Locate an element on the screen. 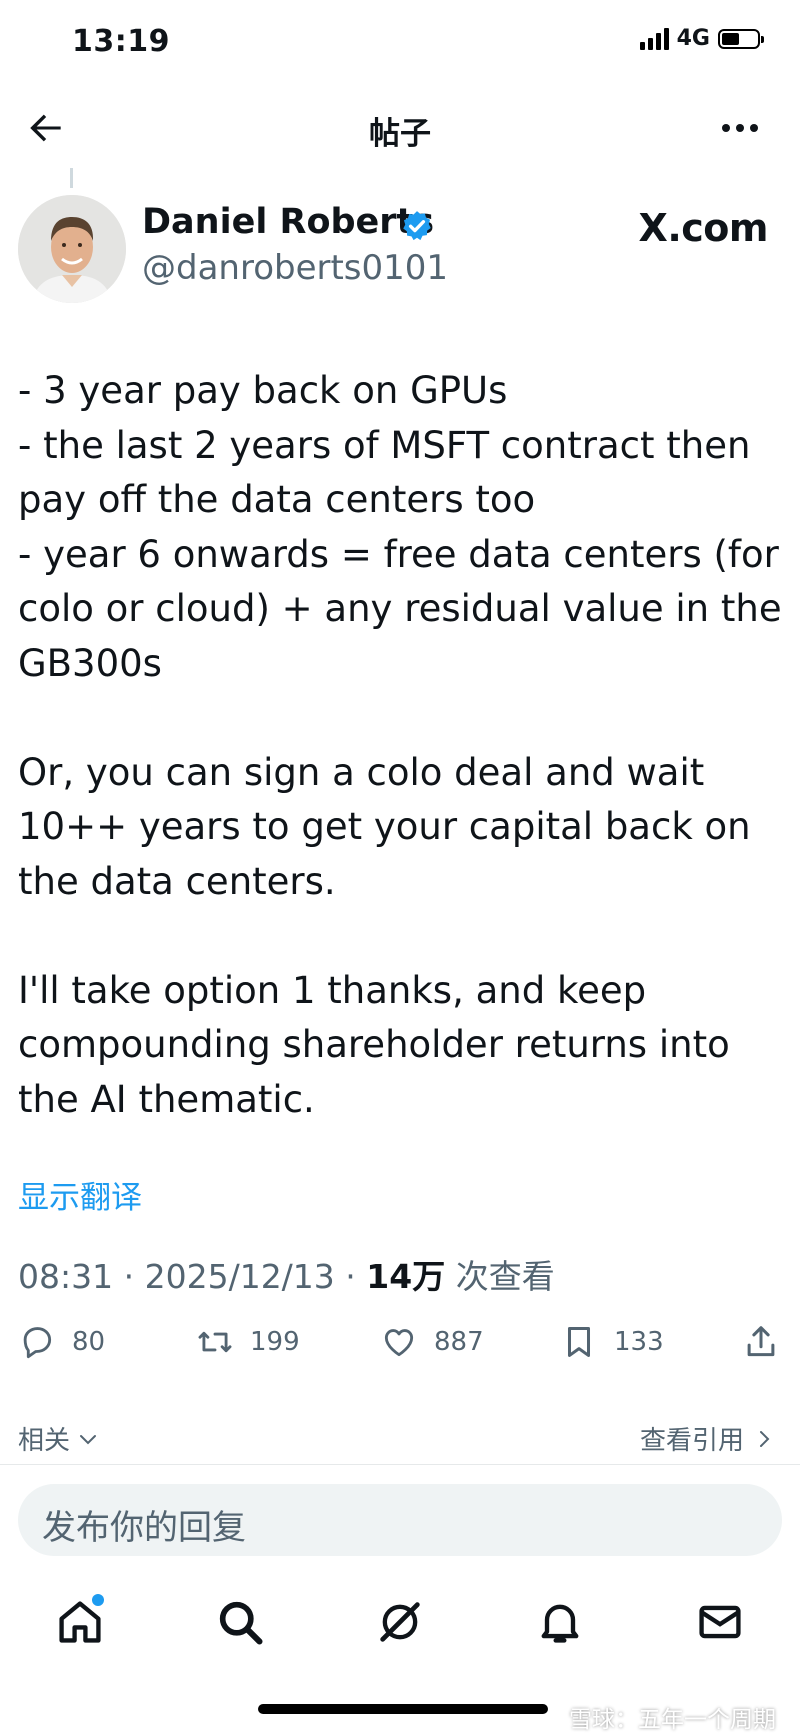 The height and width of the screenshot is (1734, 800). view-quotes-link: 查看引用 is located at coordinates (708, 1438).